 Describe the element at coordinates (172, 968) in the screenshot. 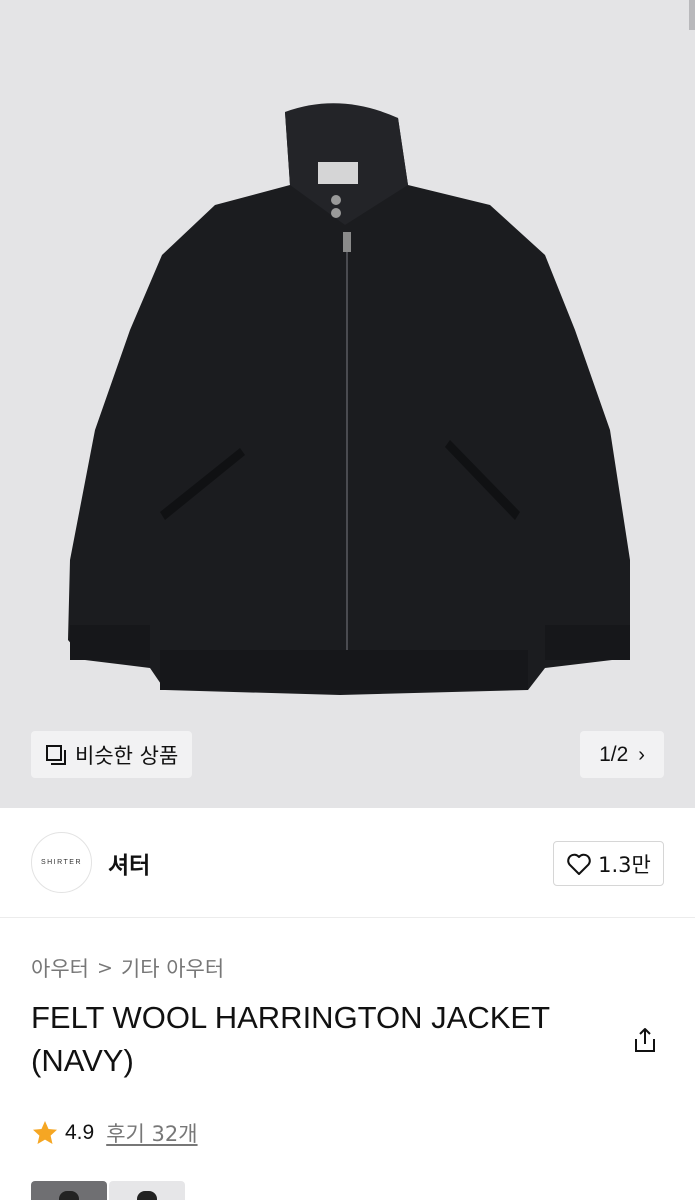

I see `breadcrumb-item-other-outer: 기타 아우터` at that location.